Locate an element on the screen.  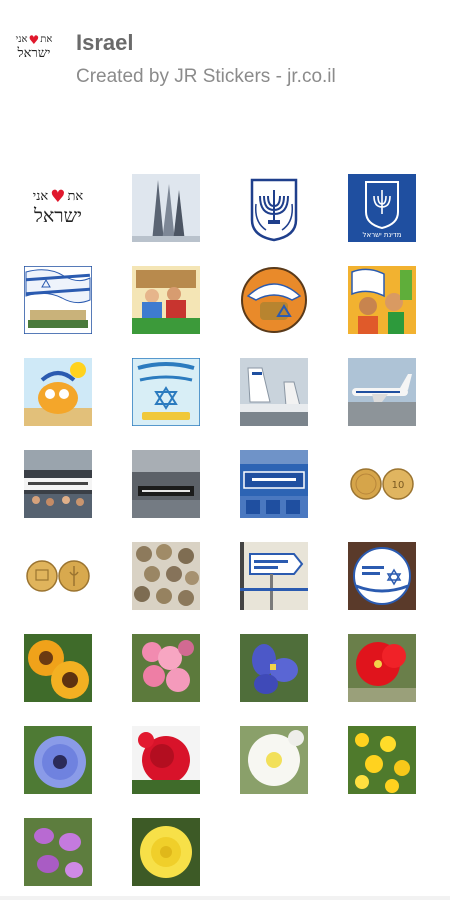
cartoon-hat-badge-image is located at coordinates (274, 300).